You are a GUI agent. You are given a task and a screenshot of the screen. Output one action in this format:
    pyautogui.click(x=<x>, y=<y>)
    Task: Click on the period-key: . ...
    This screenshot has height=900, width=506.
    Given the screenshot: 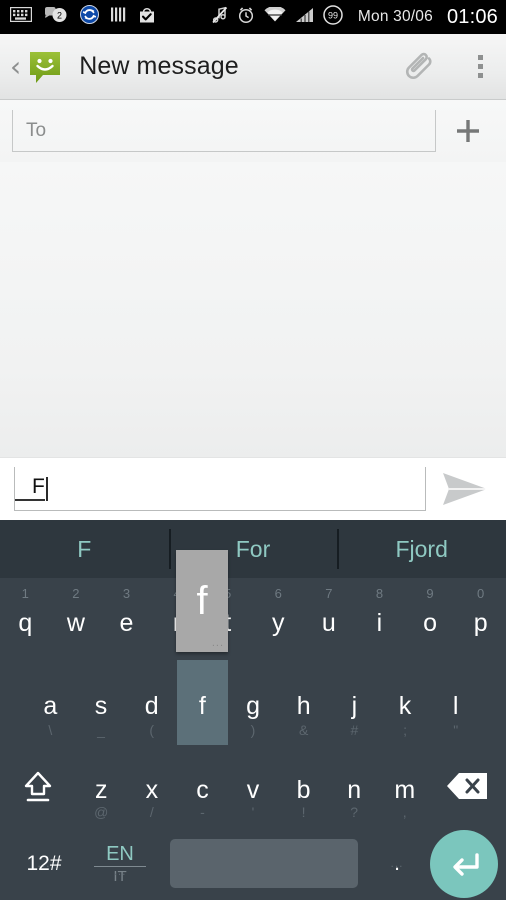 What is the action you would take?
    pyautogui.click(x=397, y=864)
    